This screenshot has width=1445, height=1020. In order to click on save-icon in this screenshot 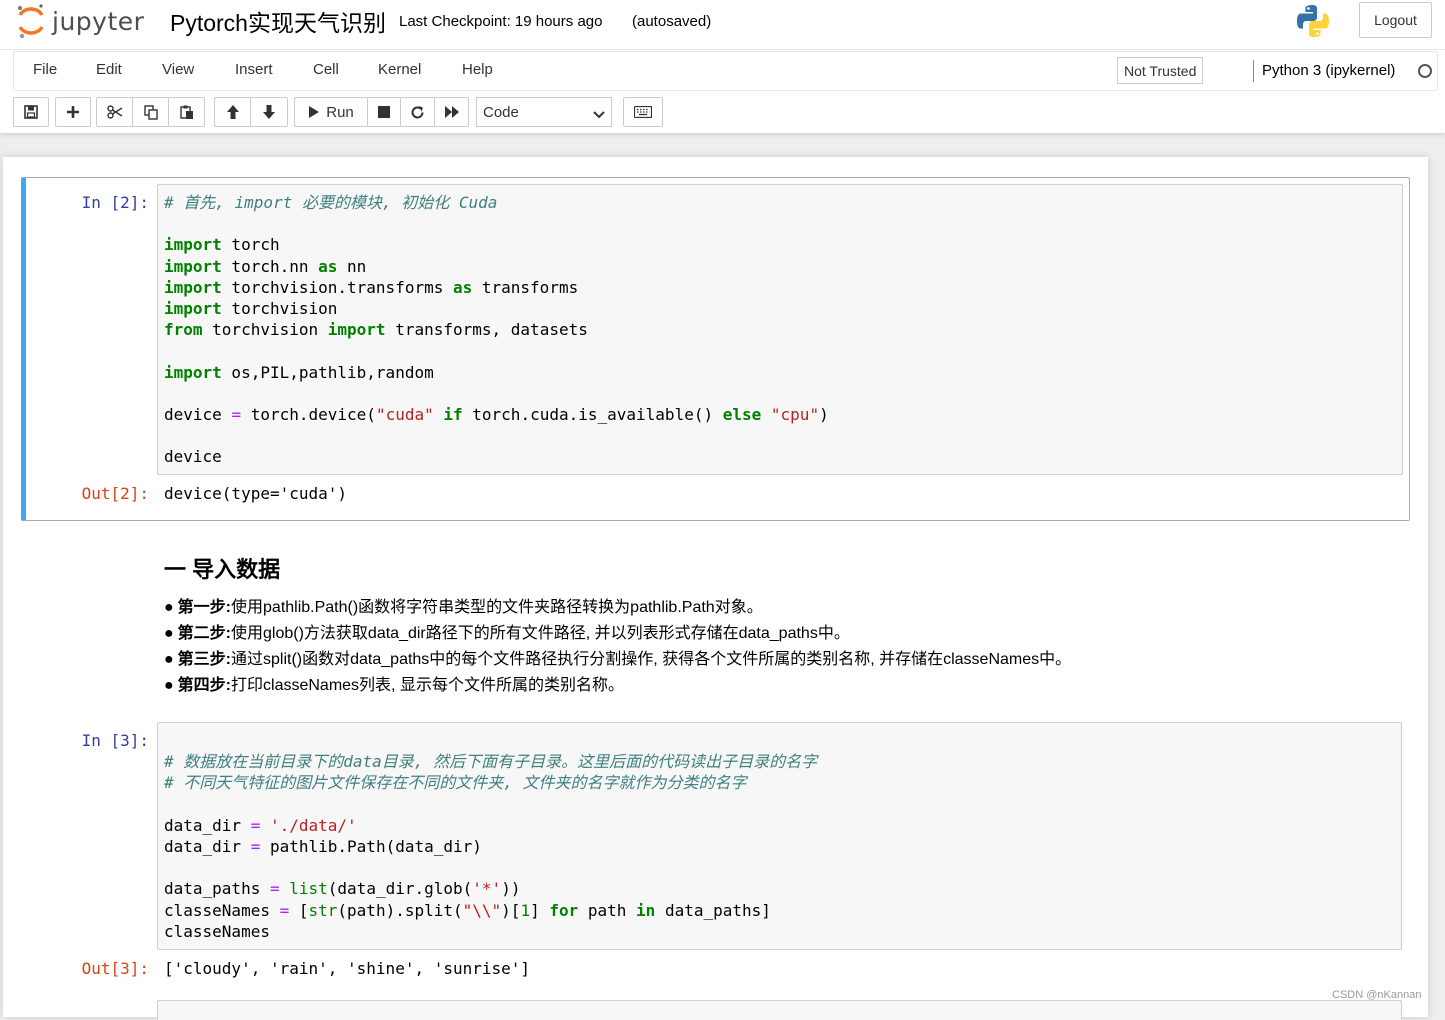, I will do `click(31, 112)`.